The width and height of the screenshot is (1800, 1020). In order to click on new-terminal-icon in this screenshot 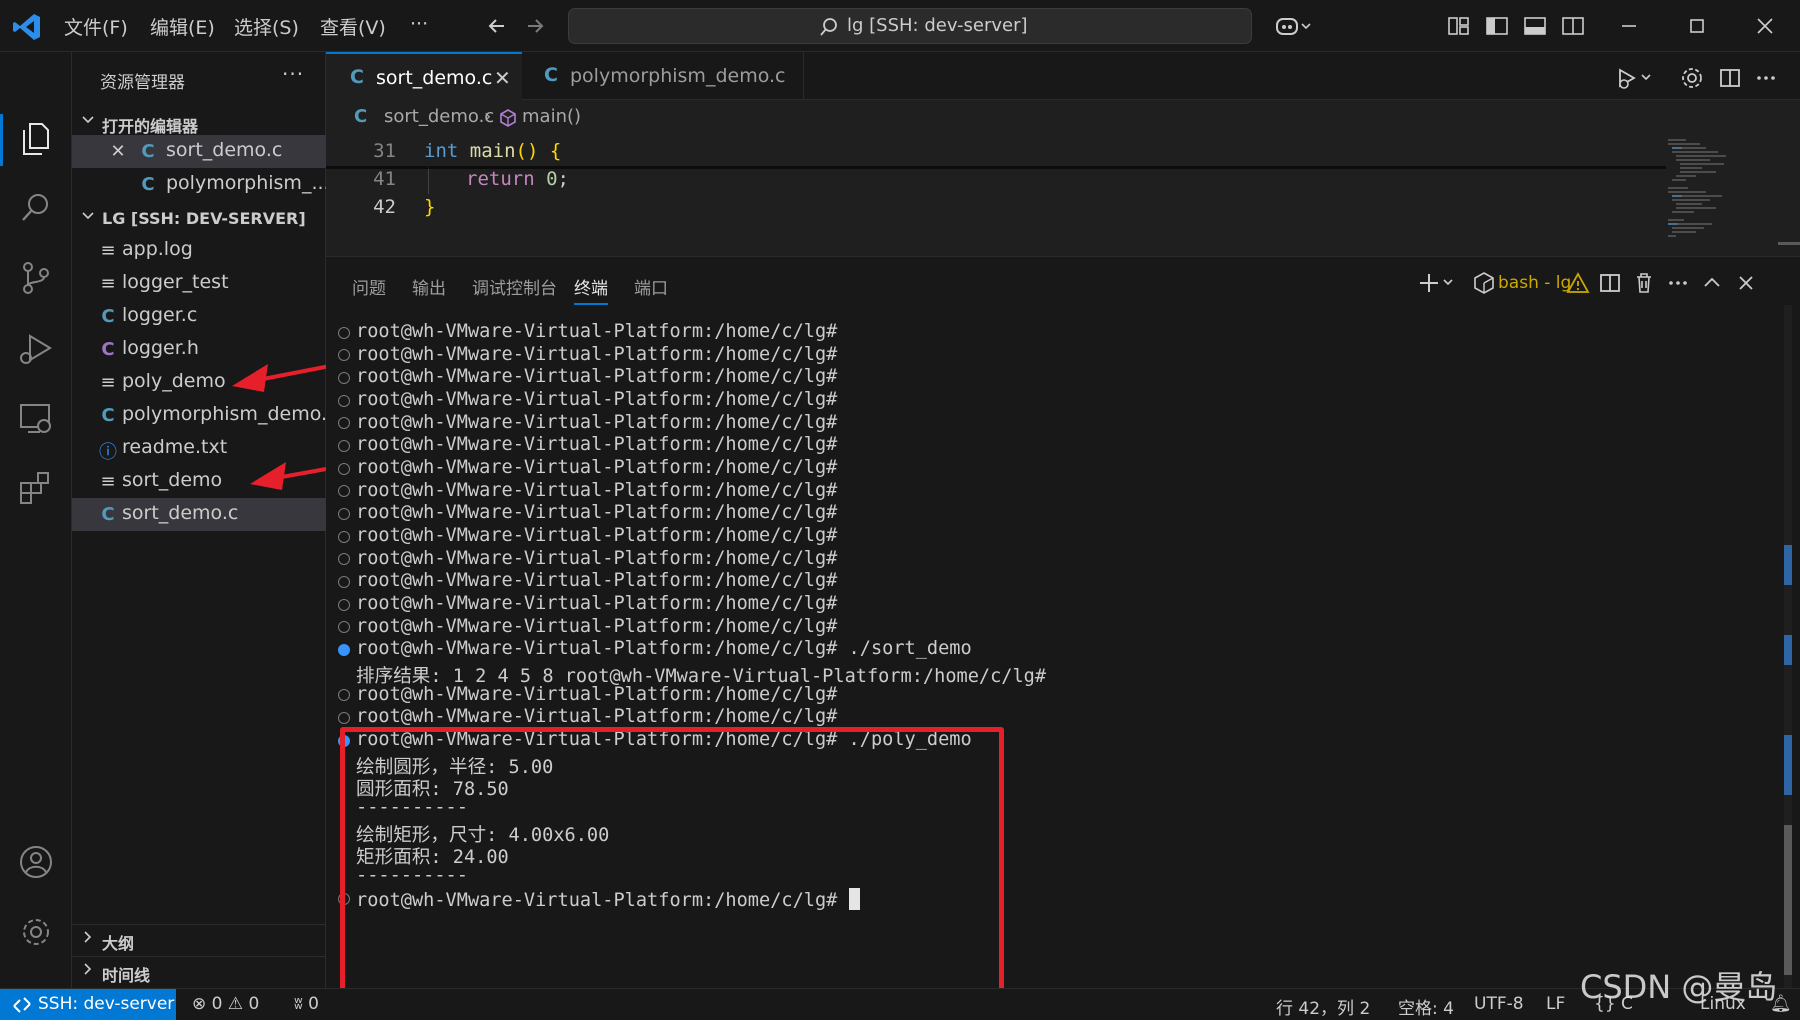, I will do `click(1438, 283)`.